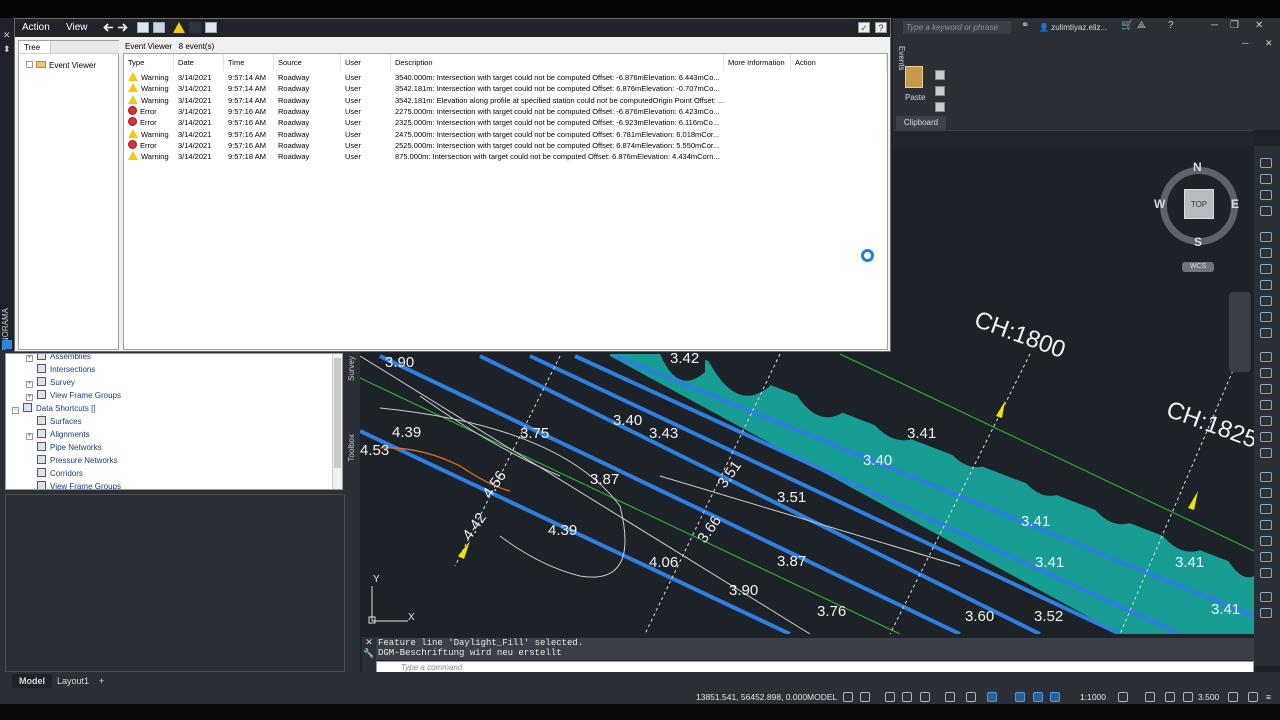  Describe the element at coordinates (143, 27) in the screenshot. I see `show-hide-tree-icon` at that location.